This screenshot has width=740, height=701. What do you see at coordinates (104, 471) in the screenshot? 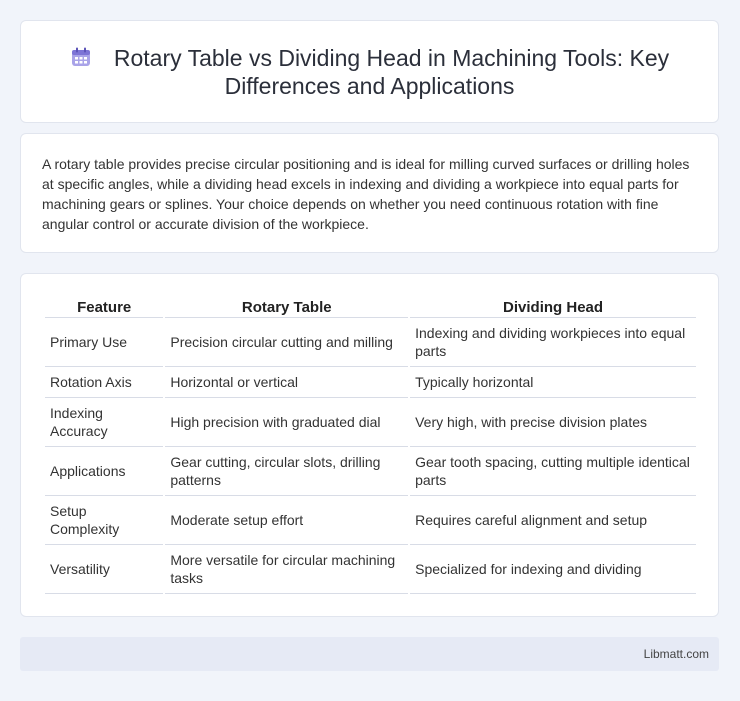
I see `table-cell-feature: Applications` at bounding box center [104, 471].